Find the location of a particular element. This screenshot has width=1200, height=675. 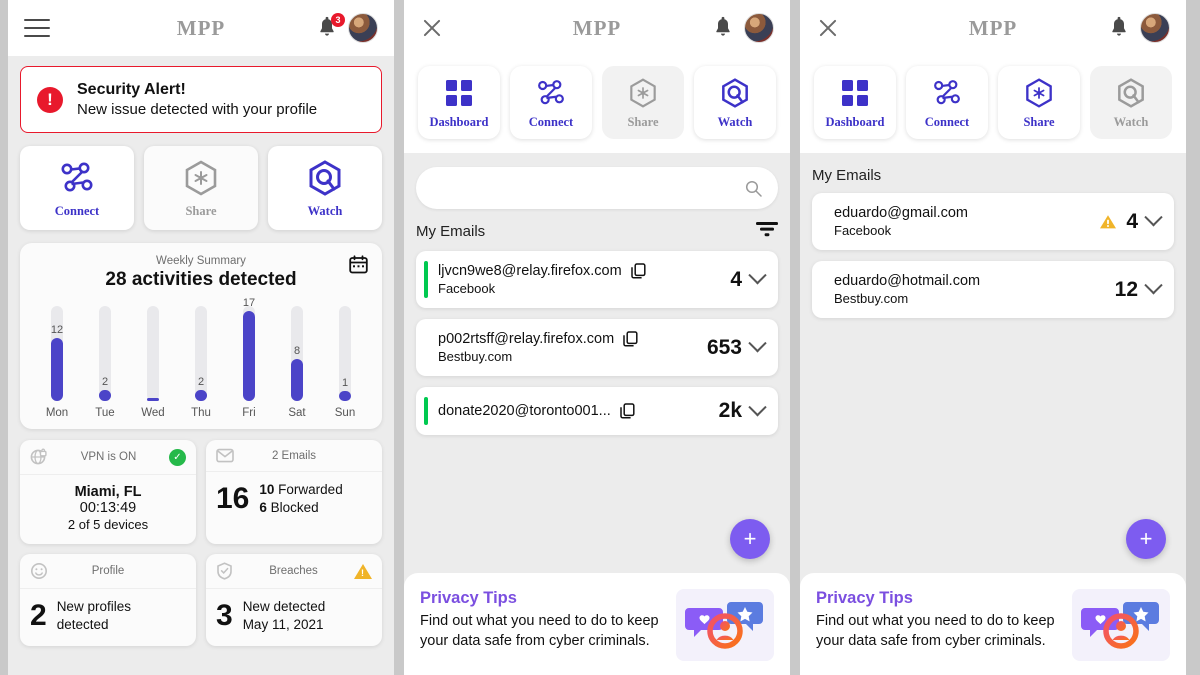

breaches-title: Breaches is located at coordinates (293, 571).